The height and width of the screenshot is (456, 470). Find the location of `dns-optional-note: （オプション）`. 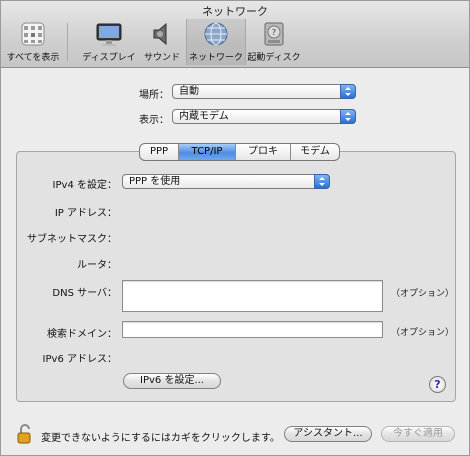

dns-optional-note: （オプション） is located at coordinates (423, 294).